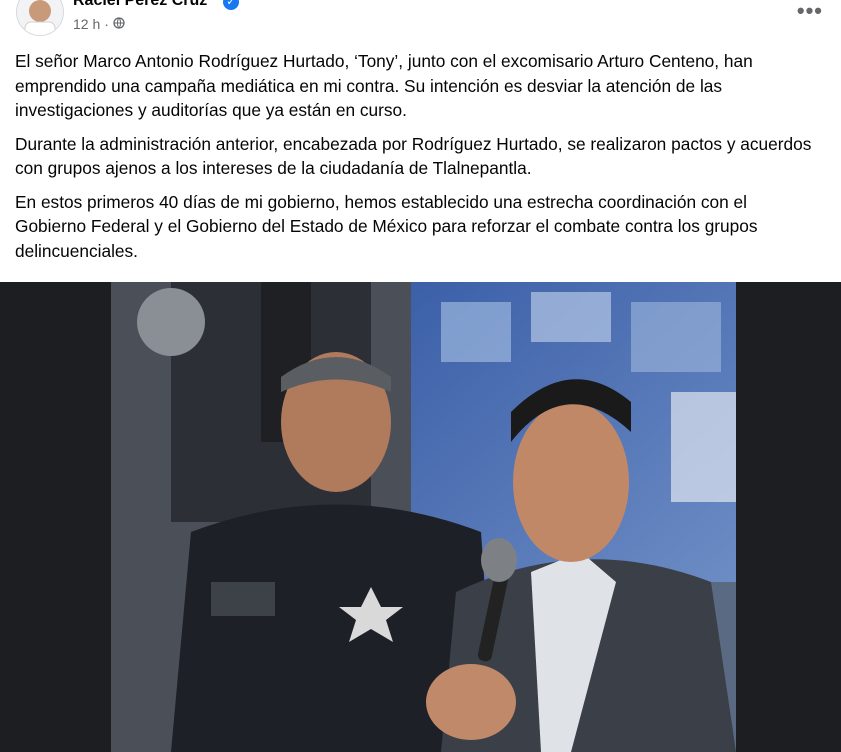 The image size is (841, 752). Describe the element at coordinates (810, 11) in the screenshot. I see `more-options-icon: •••` at that location.